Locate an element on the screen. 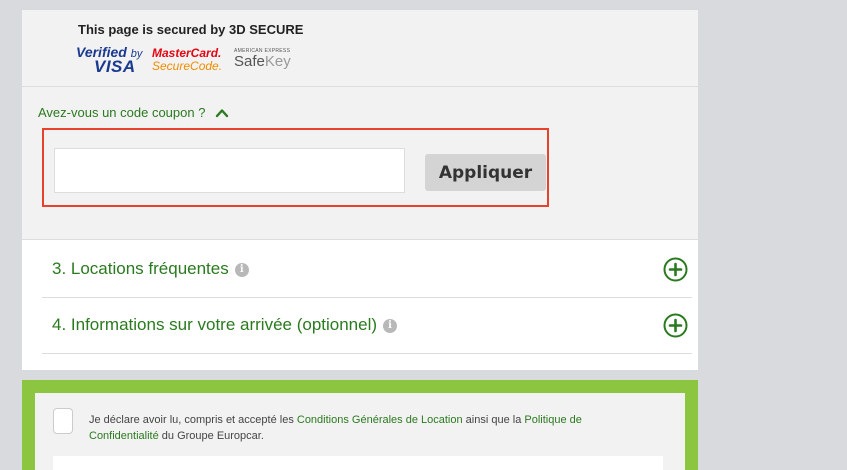  section-frequent-rentals: 3. Locations fréquentes i is located at coordinates (367, 269).